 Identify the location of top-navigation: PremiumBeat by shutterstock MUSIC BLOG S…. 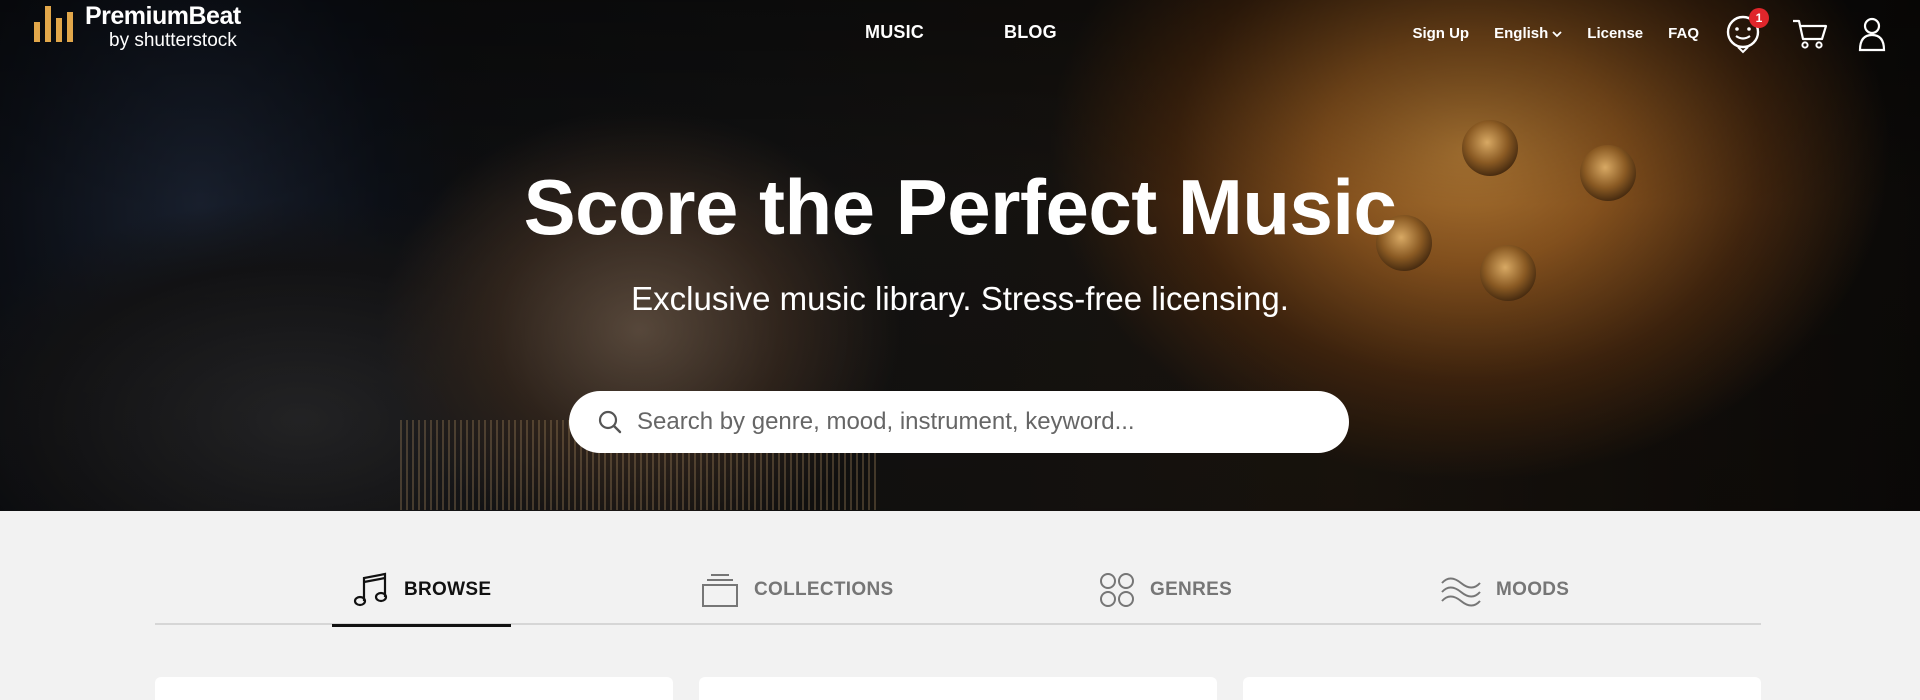
(960, 35).